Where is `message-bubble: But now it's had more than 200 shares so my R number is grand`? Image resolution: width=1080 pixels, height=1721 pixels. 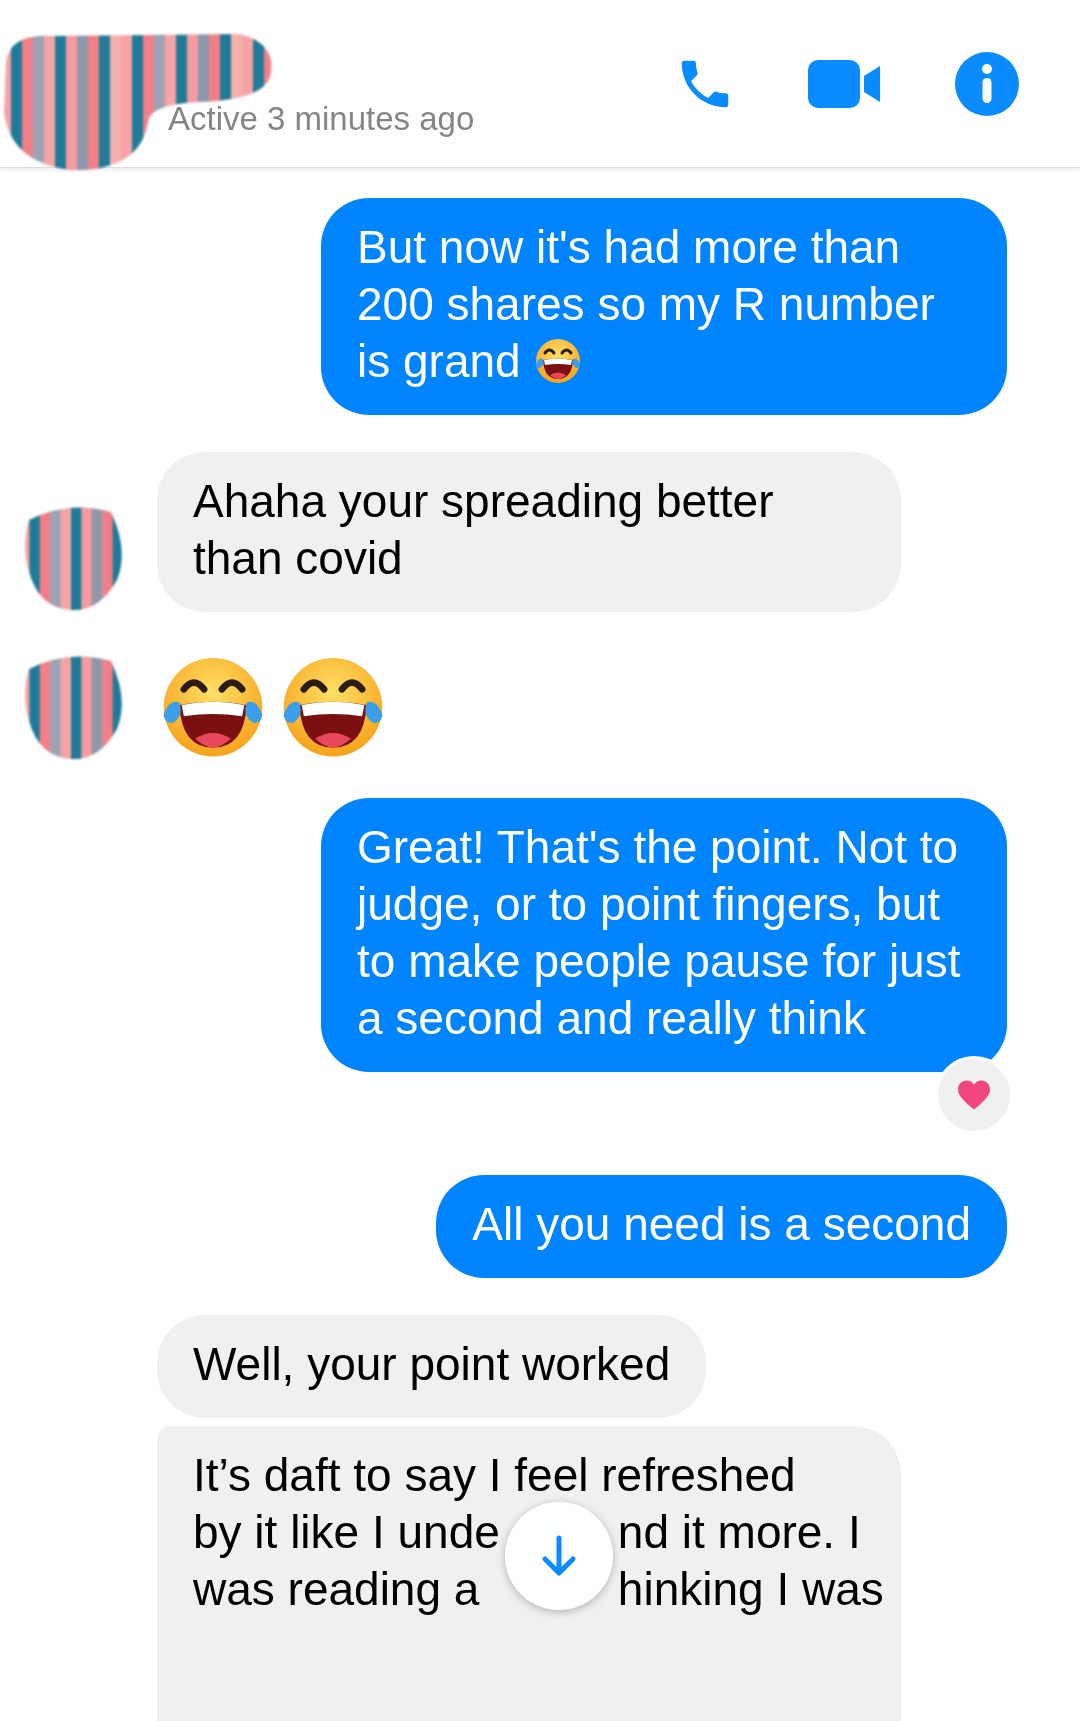
message-bubble: But now it's had more than 200 shares so my R number is grand is located at coordinates (664, 306).